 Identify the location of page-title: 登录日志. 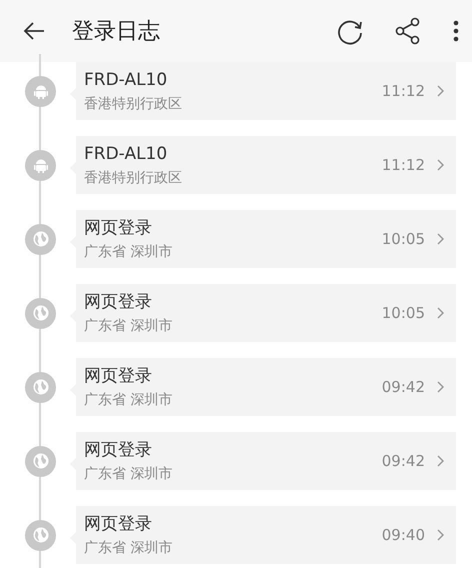
(116, 32).